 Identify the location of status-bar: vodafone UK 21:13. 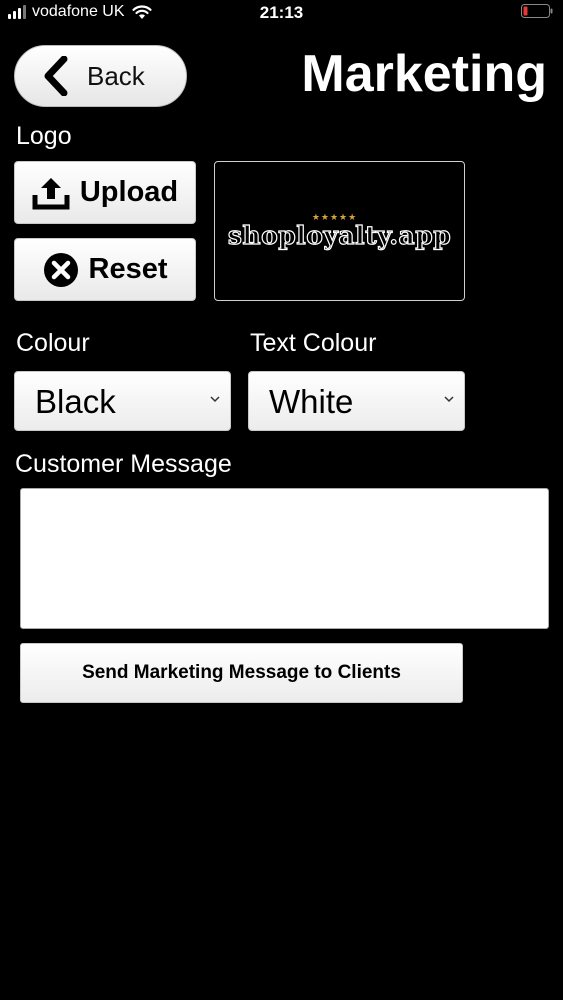
(281, 13).